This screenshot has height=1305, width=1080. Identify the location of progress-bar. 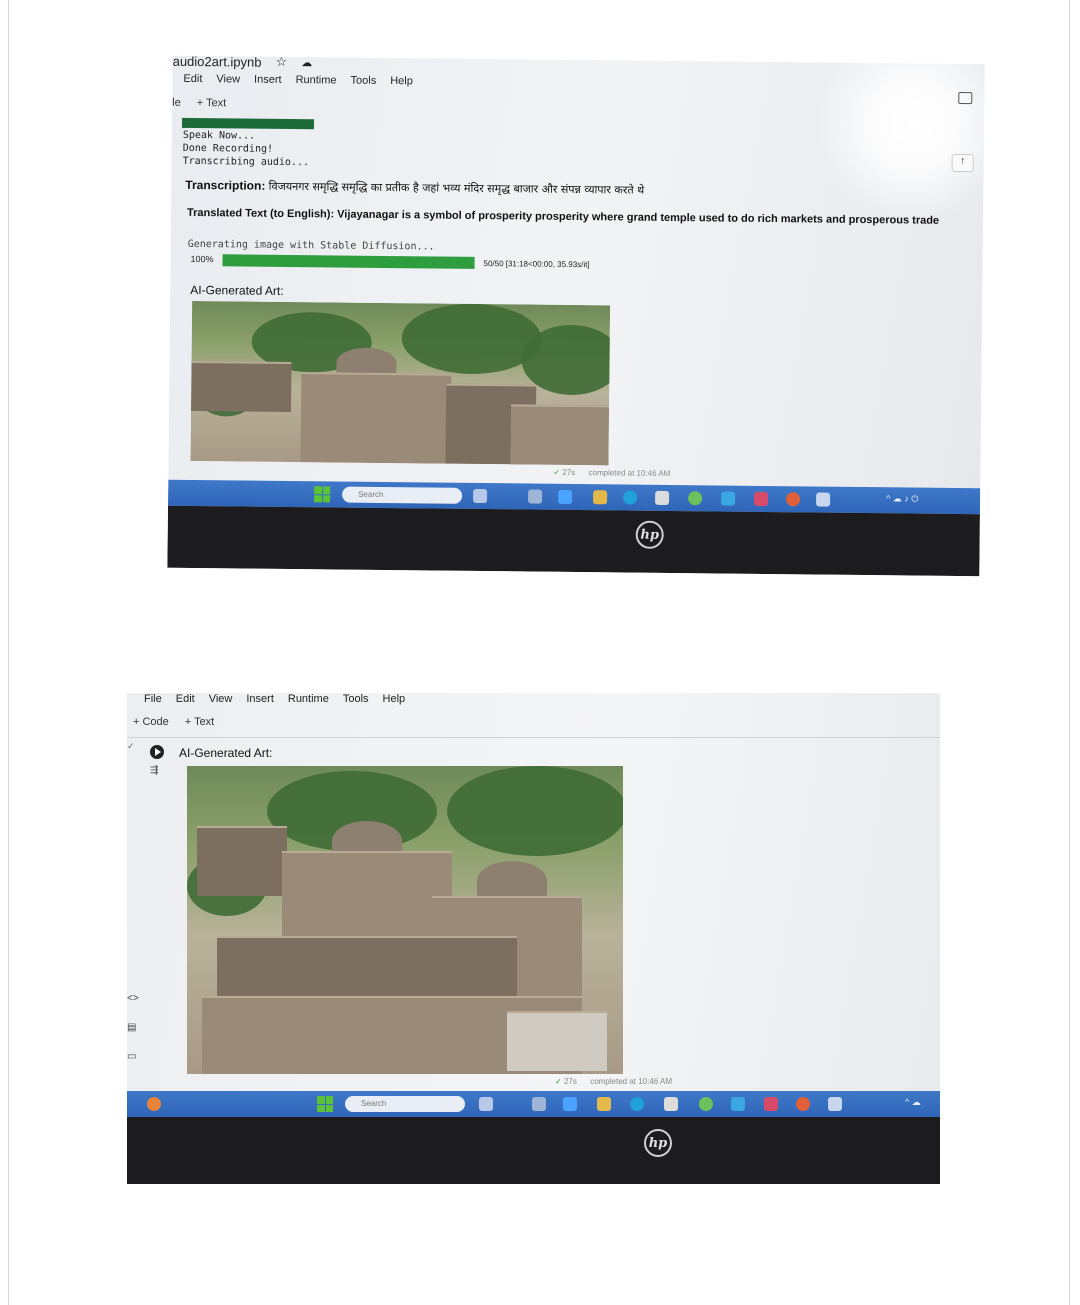
(348, 261).